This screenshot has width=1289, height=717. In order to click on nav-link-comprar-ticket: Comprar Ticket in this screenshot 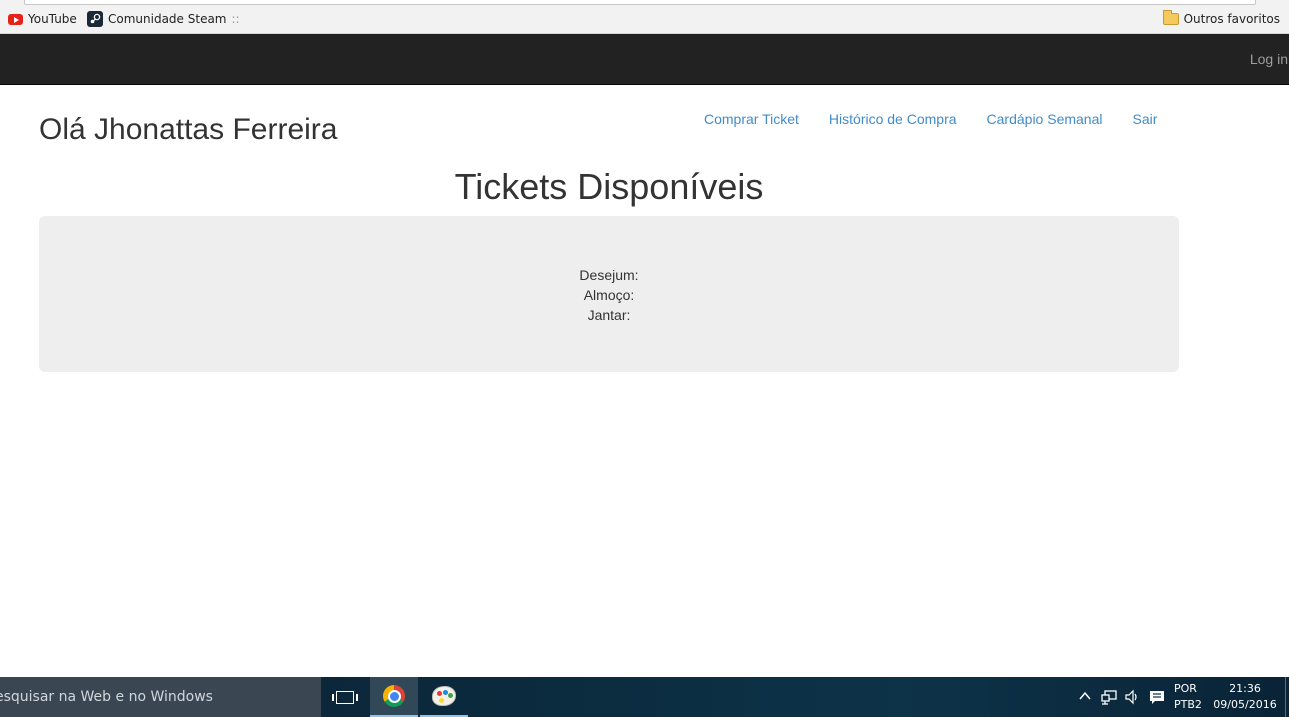, I will do `click(751, 119)`.